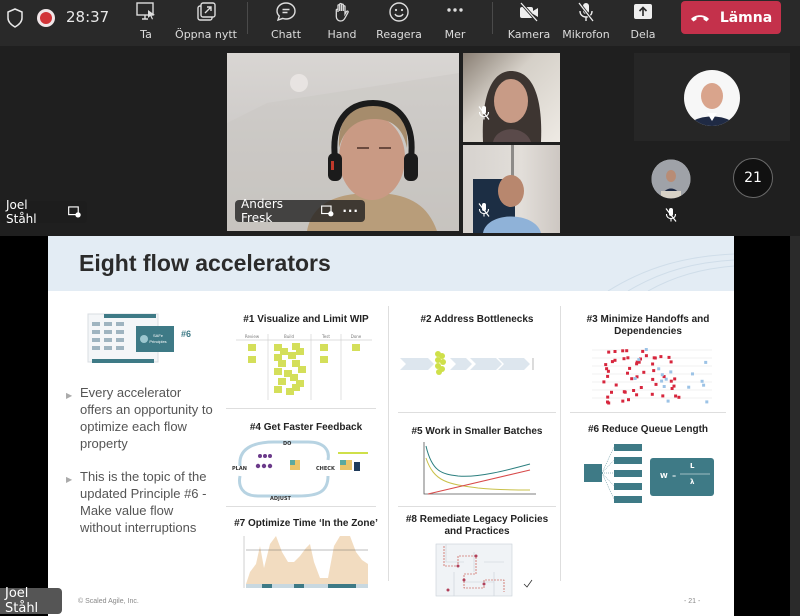 The width and height of the screenshot is (800, 616). Describe the element at coordinates (399, 22) in the screenshot. I see `react-button: Reagera` at that location.